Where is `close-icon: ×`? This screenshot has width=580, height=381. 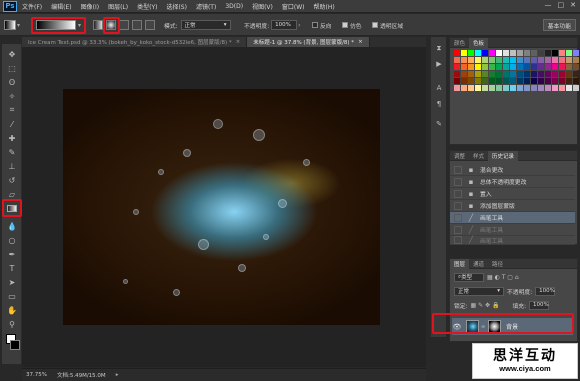
close-icon: × is located at coordinates (238, 42).